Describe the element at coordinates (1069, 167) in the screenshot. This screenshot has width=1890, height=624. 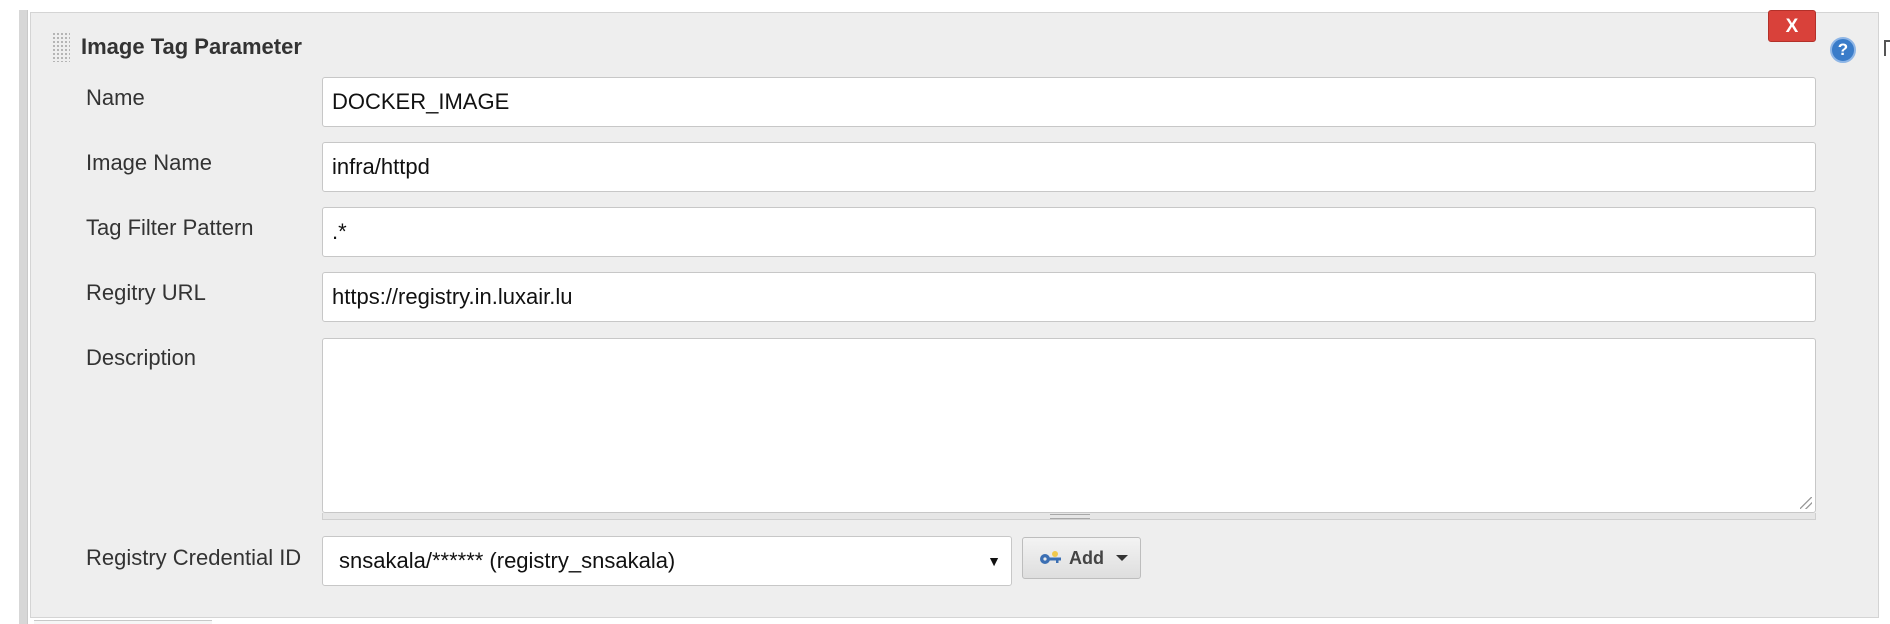
I see `image-name-input: infra/httpd` at that location.